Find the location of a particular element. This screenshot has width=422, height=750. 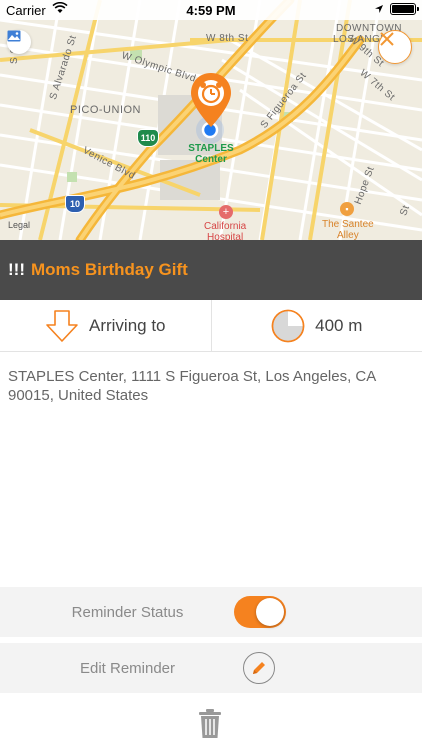

trigger-type: Arriving to is located at coordinates (106, 325).